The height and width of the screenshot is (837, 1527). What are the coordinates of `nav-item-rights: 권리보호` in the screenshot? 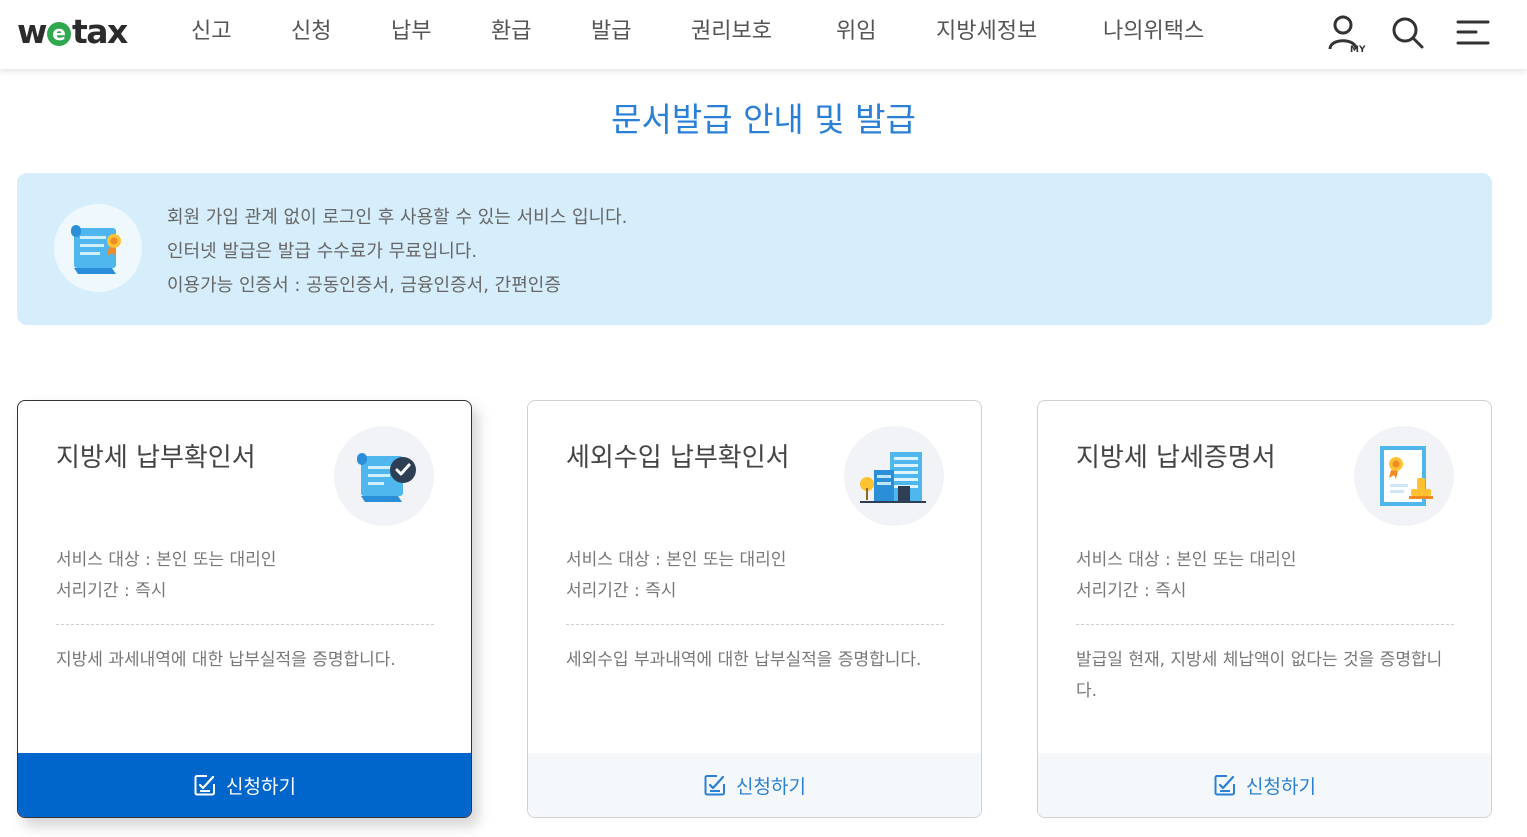 It's located at (731, 32).